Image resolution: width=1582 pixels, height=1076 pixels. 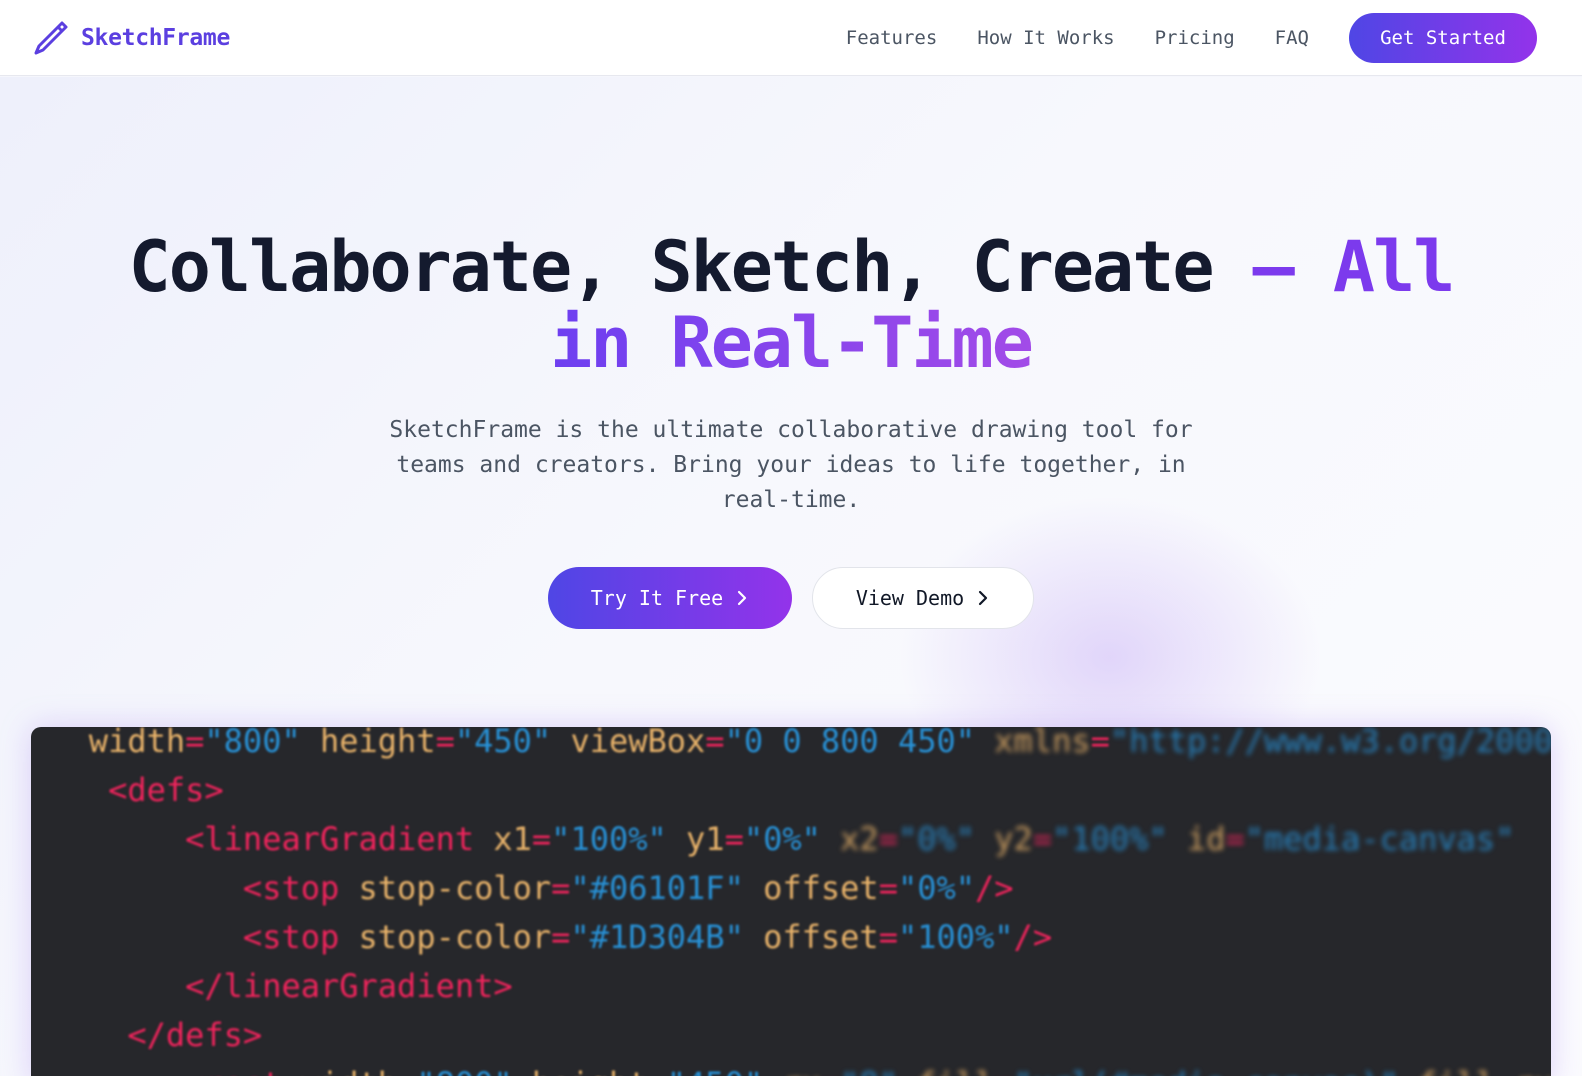 What do you see at coordinates (1045, 38) in the screenshot?
I see `nav-link-how-it-works: How It Works` at bounding box center [1045, 38].